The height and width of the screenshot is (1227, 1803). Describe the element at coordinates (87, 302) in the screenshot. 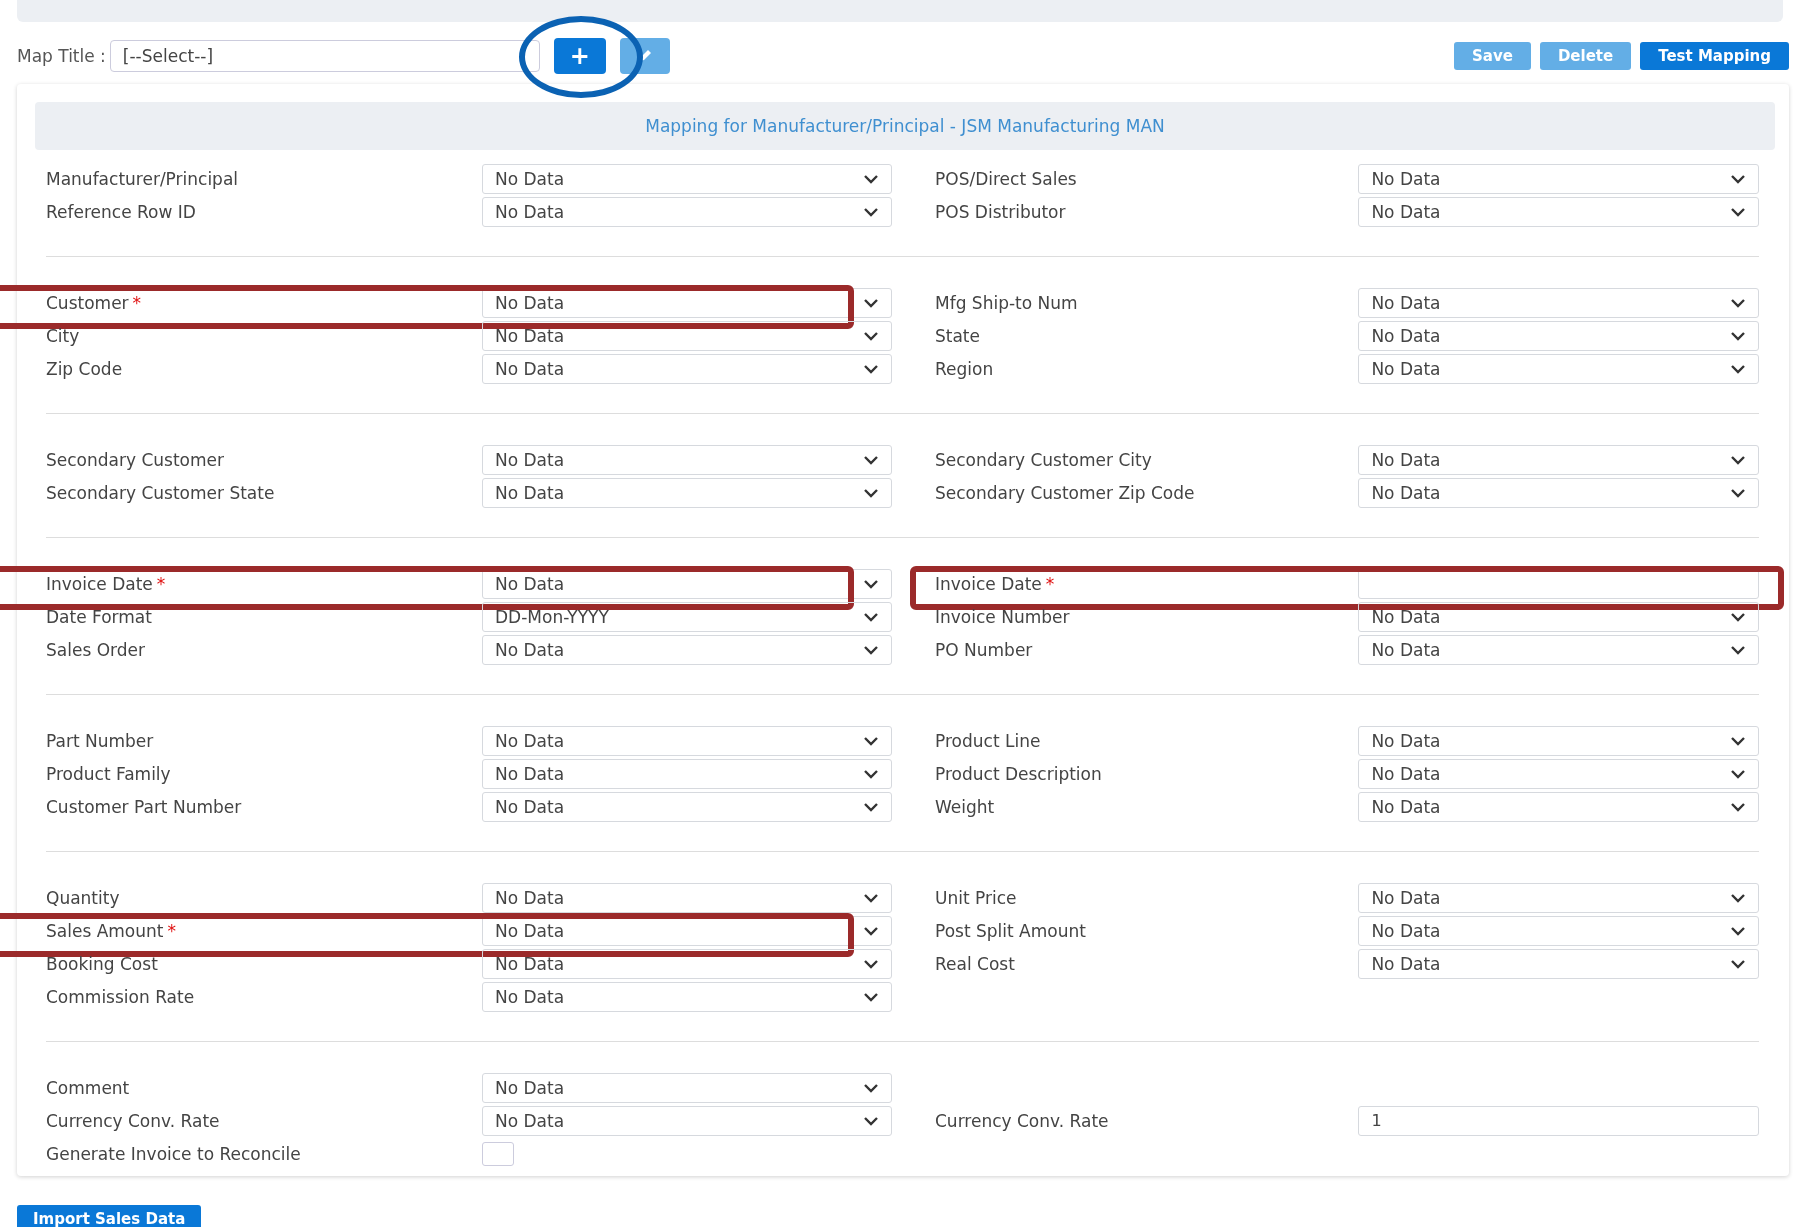

I see `field-label: Customer` at that location.